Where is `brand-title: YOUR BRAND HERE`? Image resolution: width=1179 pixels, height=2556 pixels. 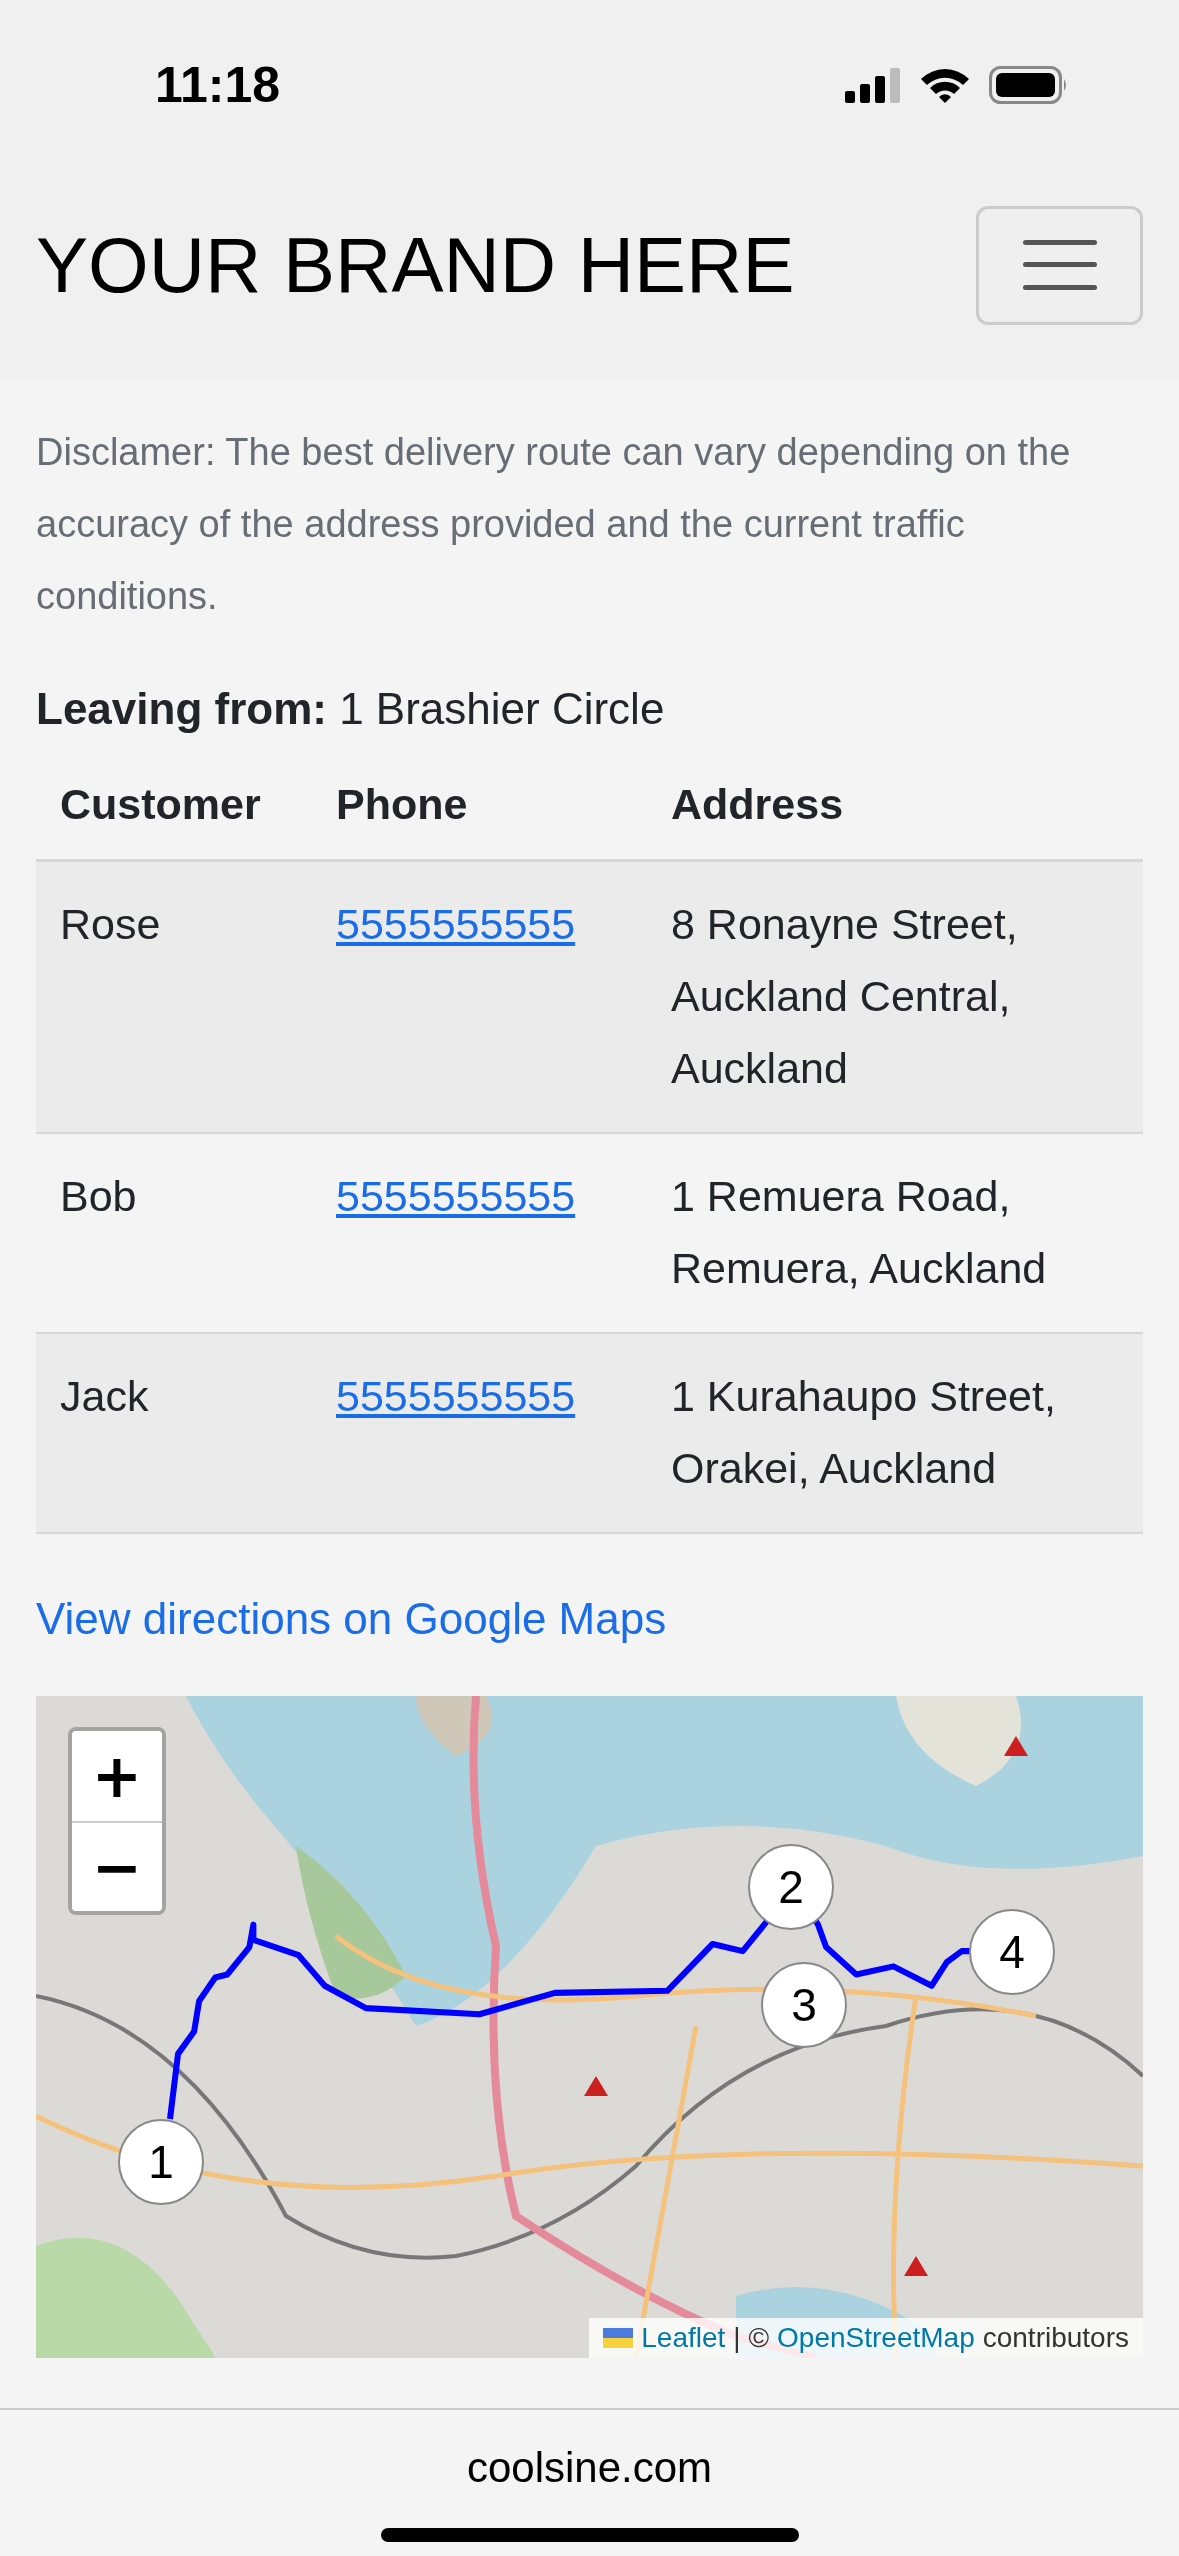
brand-title: YOUR BRAND HERE is located at coordinates (415, 265).